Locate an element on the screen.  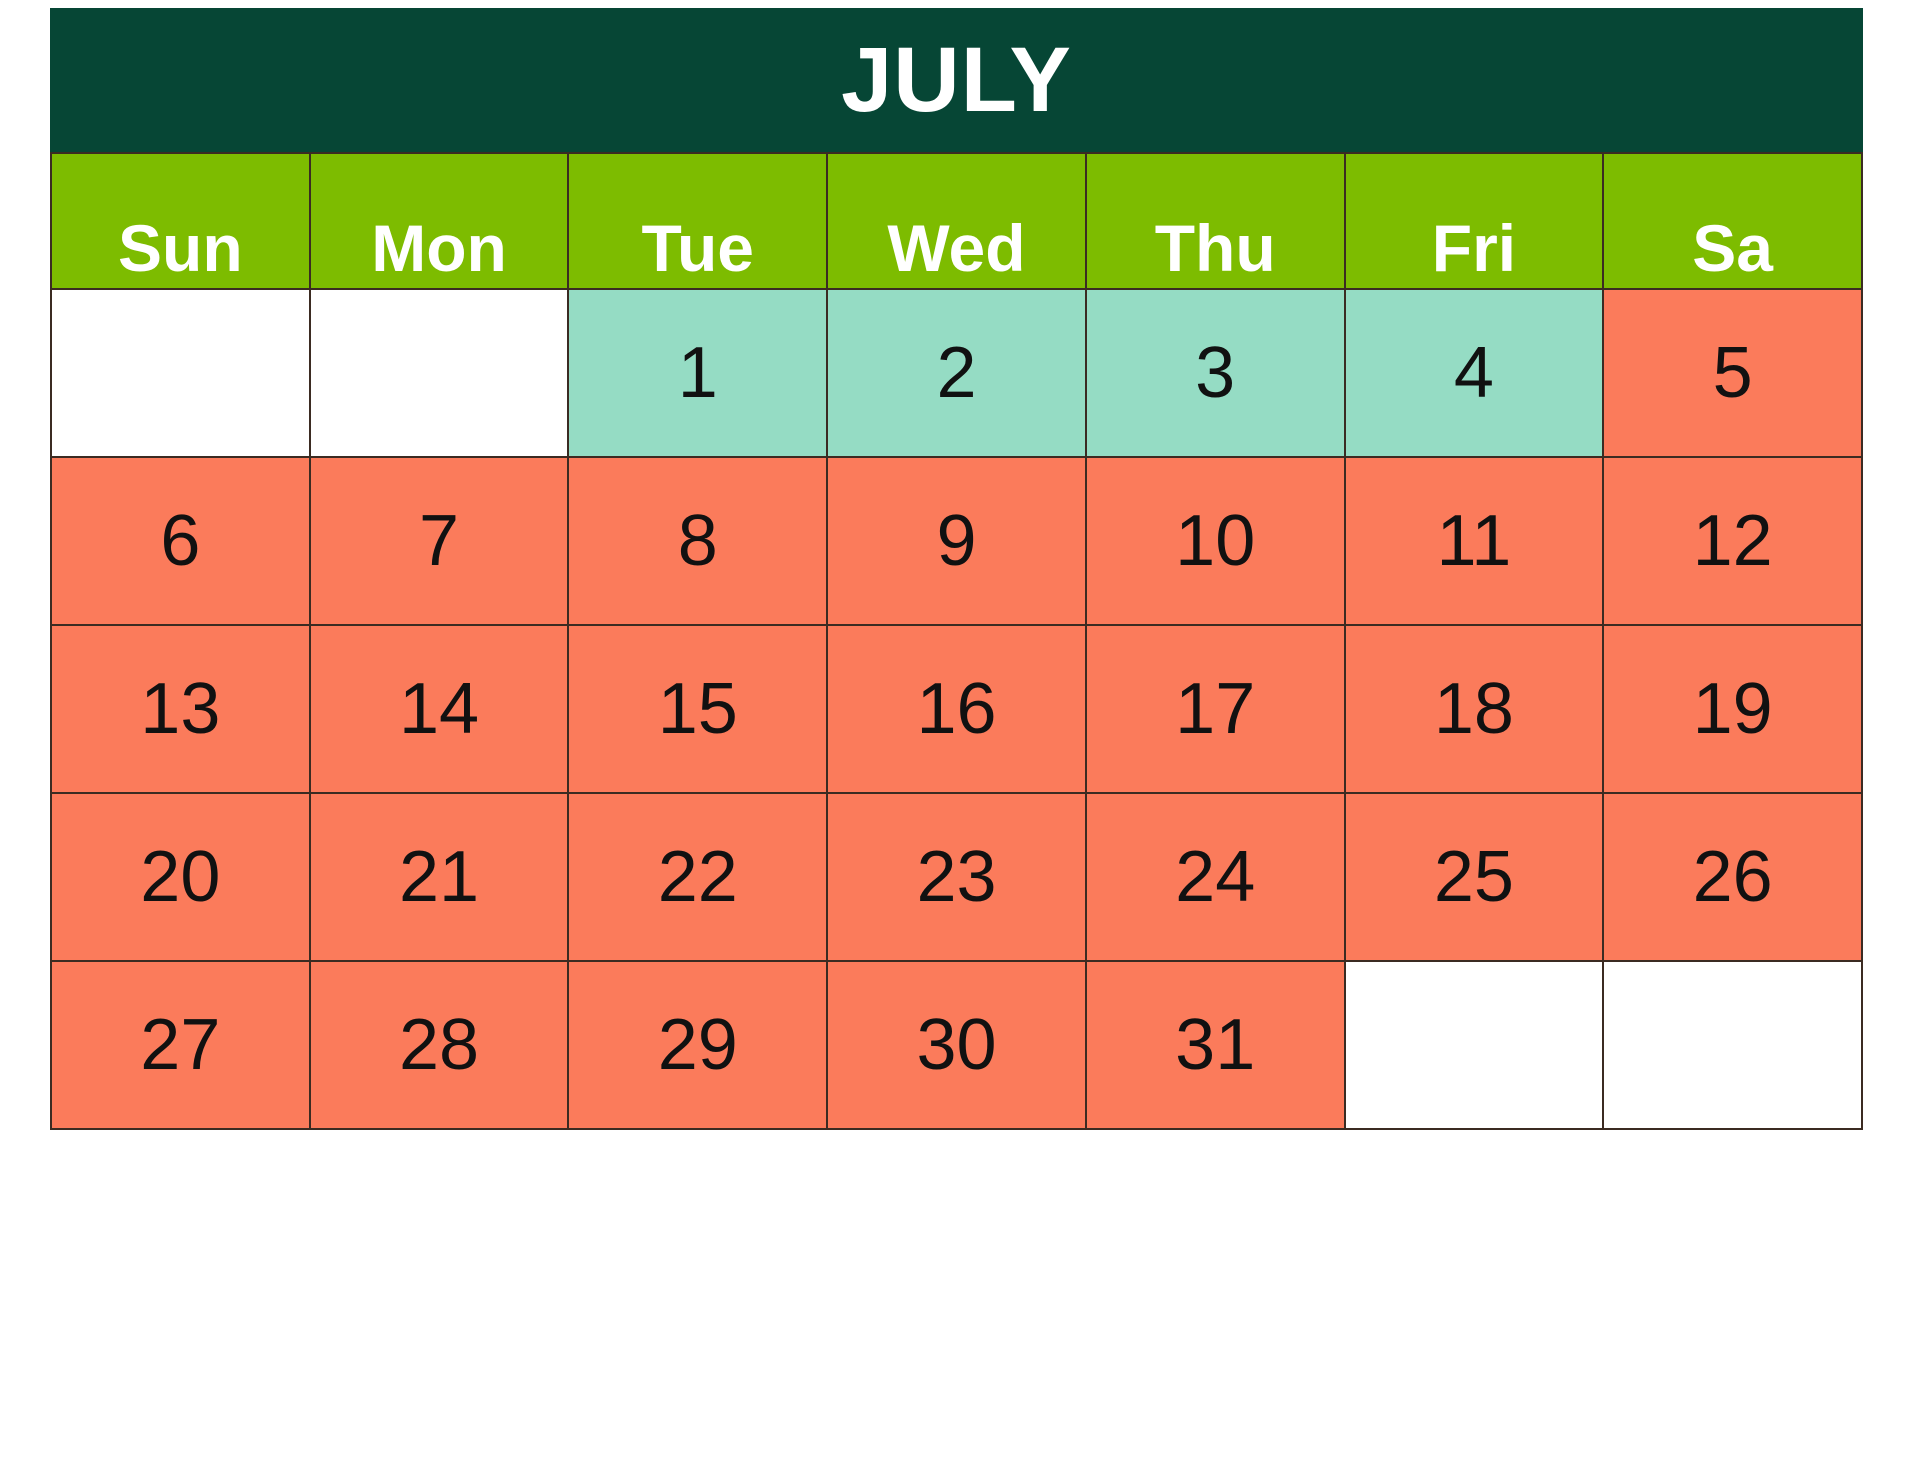
calendar-day-cell: 9 is located at coordinates (957, 542).